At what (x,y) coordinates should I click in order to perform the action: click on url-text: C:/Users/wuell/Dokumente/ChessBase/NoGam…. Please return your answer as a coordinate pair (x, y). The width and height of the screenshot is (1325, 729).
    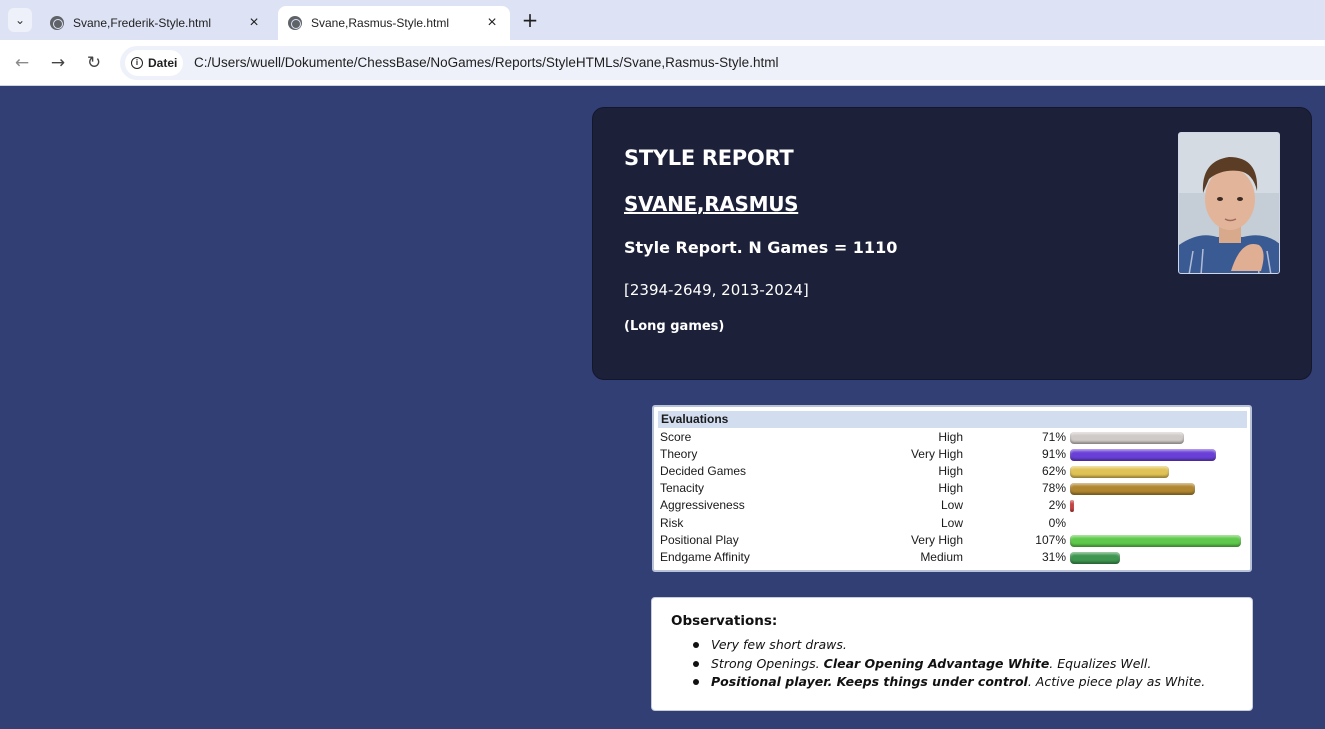
    Looking at the image, I should click on (486, 62).